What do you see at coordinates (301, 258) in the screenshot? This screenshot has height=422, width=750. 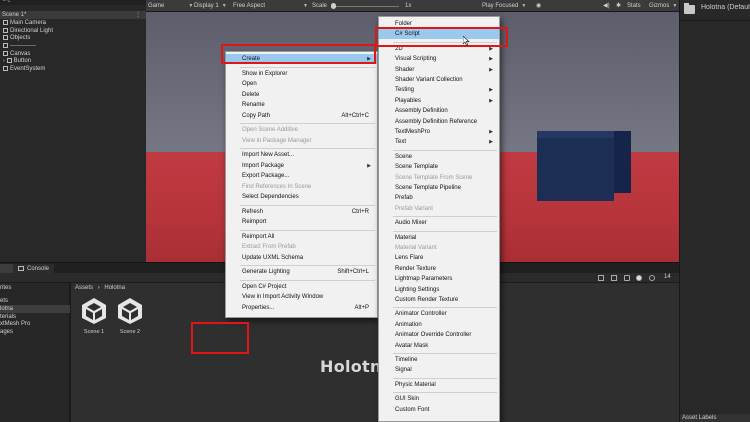 I see `menu-item: Update UXML Schema` at bounding box center [301, 258].